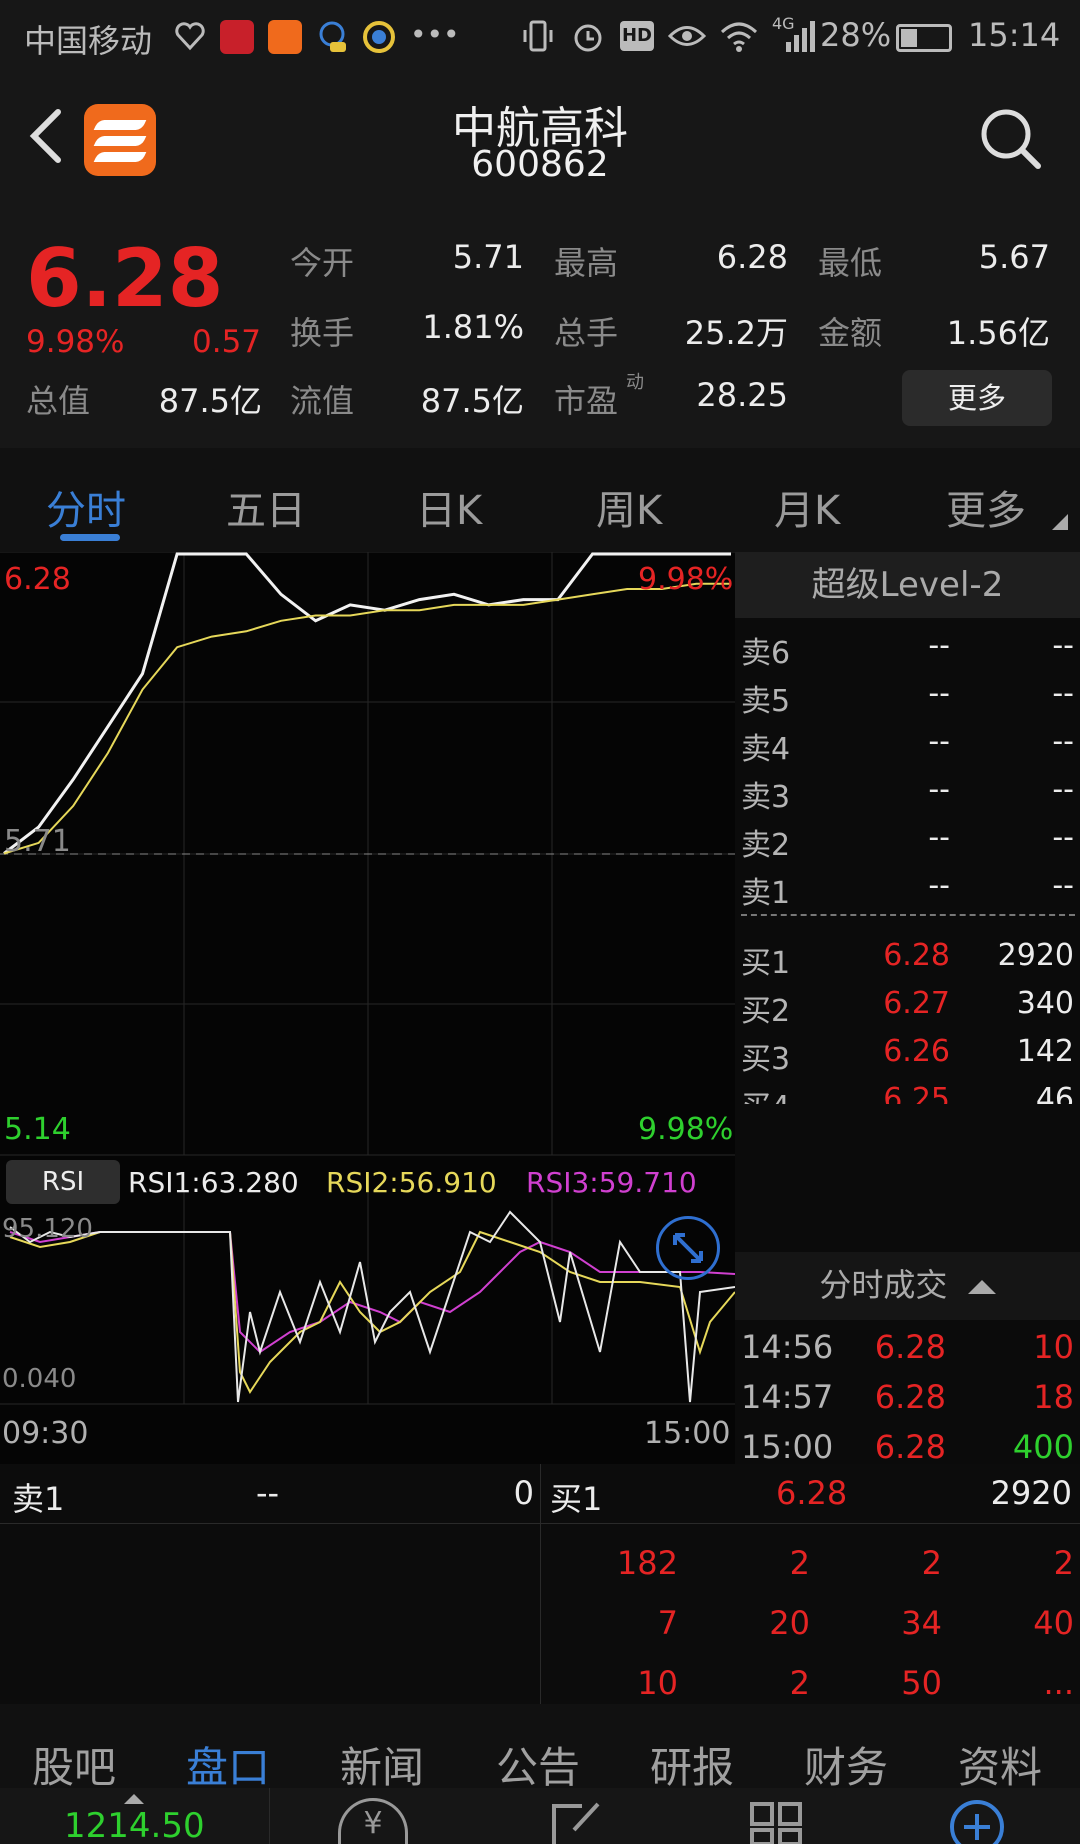  Describe the element at coordinates (120, 140) in the screenshot. I see `app-logo` at that location.